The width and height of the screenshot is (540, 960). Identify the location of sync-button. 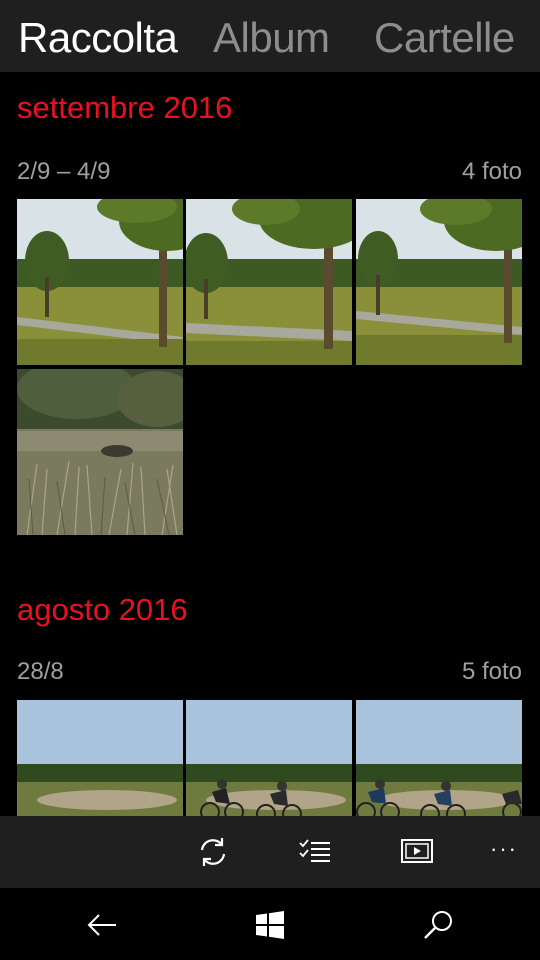
(213, 852).